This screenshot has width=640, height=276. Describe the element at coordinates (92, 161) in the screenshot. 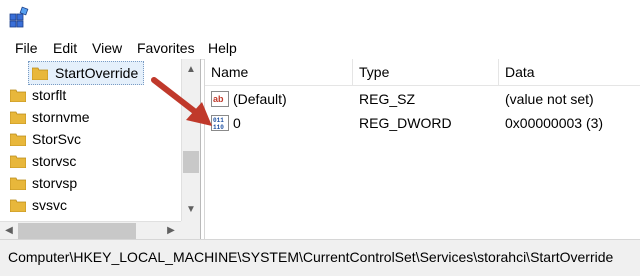

I see `tree-item-storvsc: storvsc` at that location.